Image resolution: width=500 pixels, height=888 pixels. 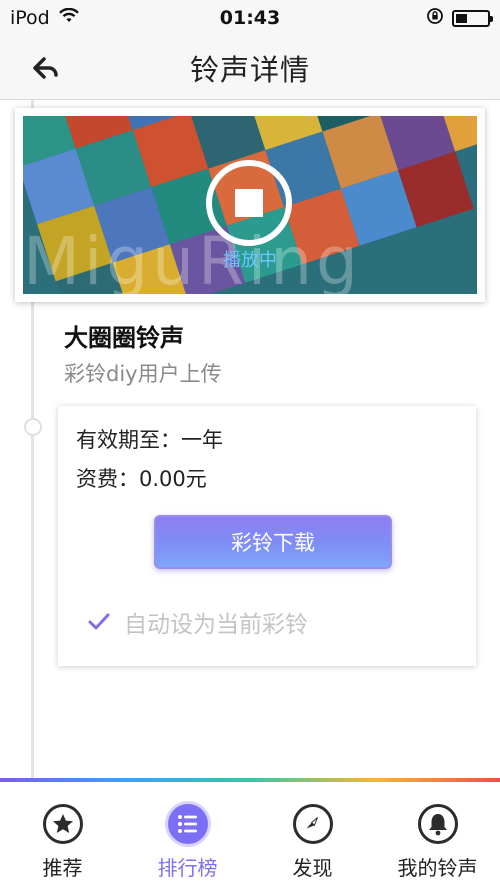 I want to click on wifi-icon, so click(x=69, y=18).